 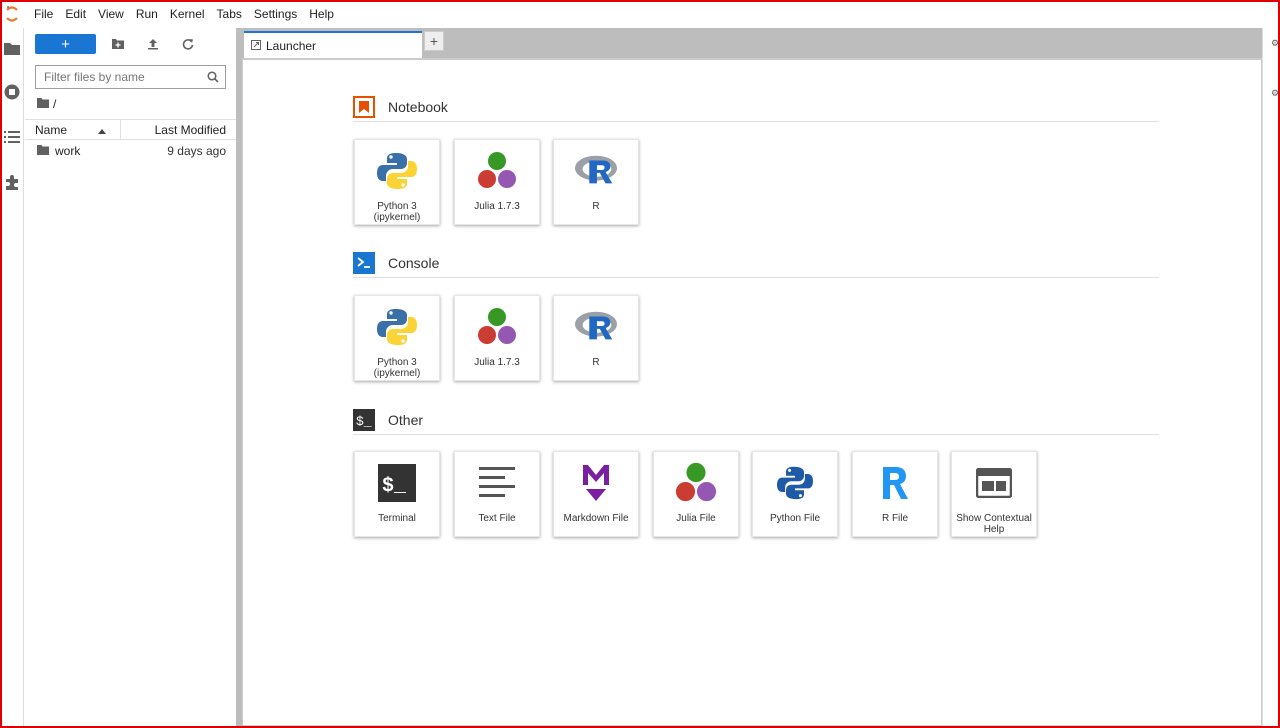 What do you see at coordinates (102, 130) in the screenshot?
I see `sort-caret-up-icon` at bounding box center [102, 130].